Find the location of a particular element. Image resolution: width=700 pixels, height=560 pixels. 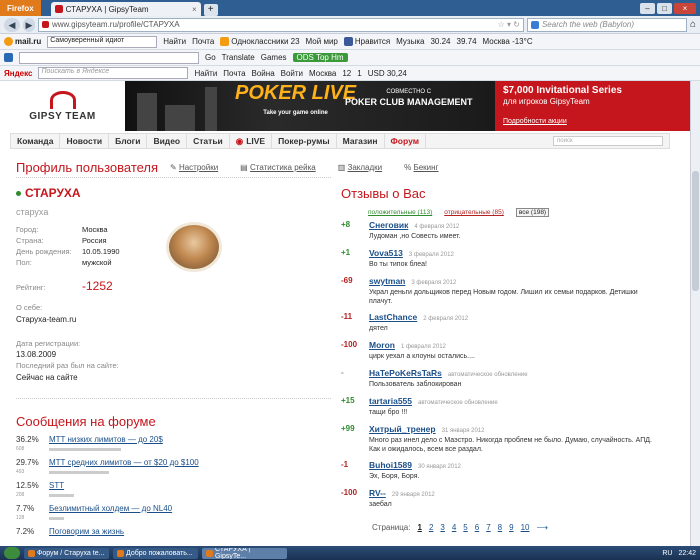

maximize-button: □ is located at coordinates (664, 8).